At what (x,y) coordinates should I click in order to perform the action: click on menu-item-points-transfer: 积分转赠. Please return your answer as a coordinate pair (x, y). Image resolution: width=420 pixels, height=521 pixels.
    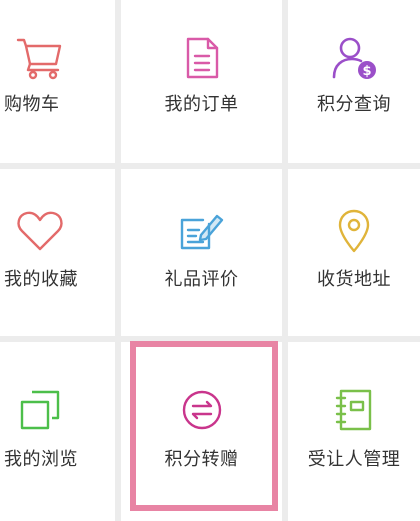
    Looking at the image, I should click on (201, 431).